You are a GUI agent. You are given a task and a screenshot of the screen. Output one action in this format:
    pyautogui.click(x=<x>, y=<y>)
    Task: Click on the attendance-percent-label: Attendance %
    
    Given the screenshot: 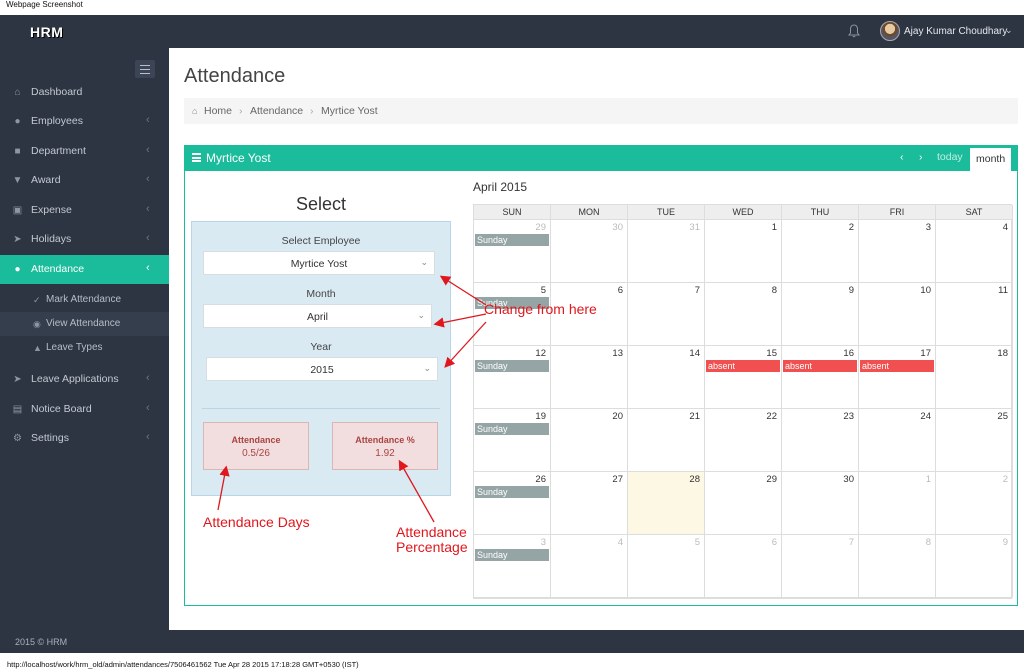 What is the action you would take?
    pyautogui.click(x=385, y=440)
    